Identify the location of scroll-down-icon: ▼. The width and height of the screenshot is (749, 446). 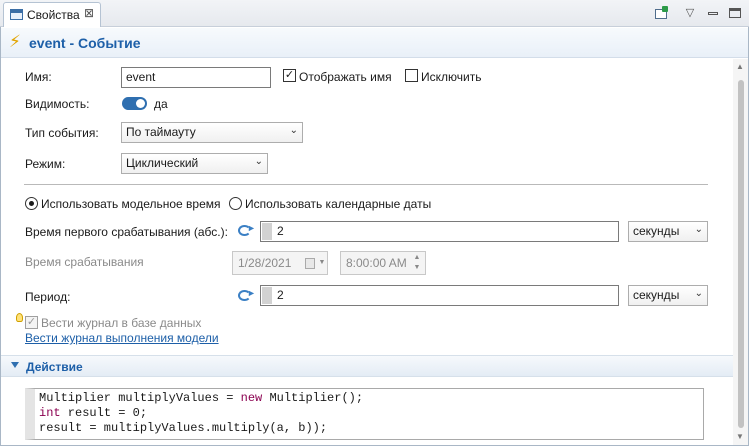
(740, 436).